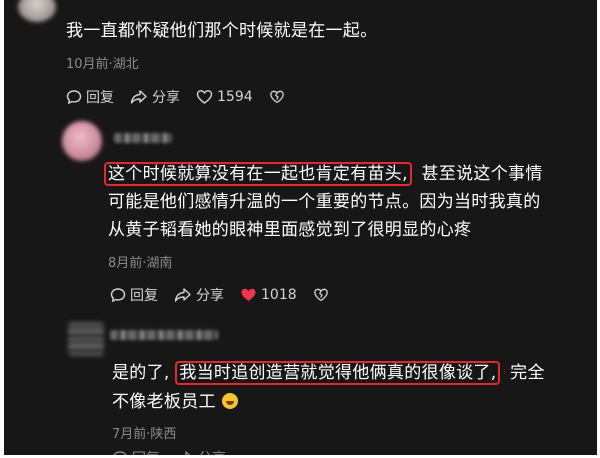 The height and width of the screenshot is (458, 600). What do you see at coordinates (235, 97) in the screenshot?
I see `like-count: 1594` at bounding box center [235, 97].